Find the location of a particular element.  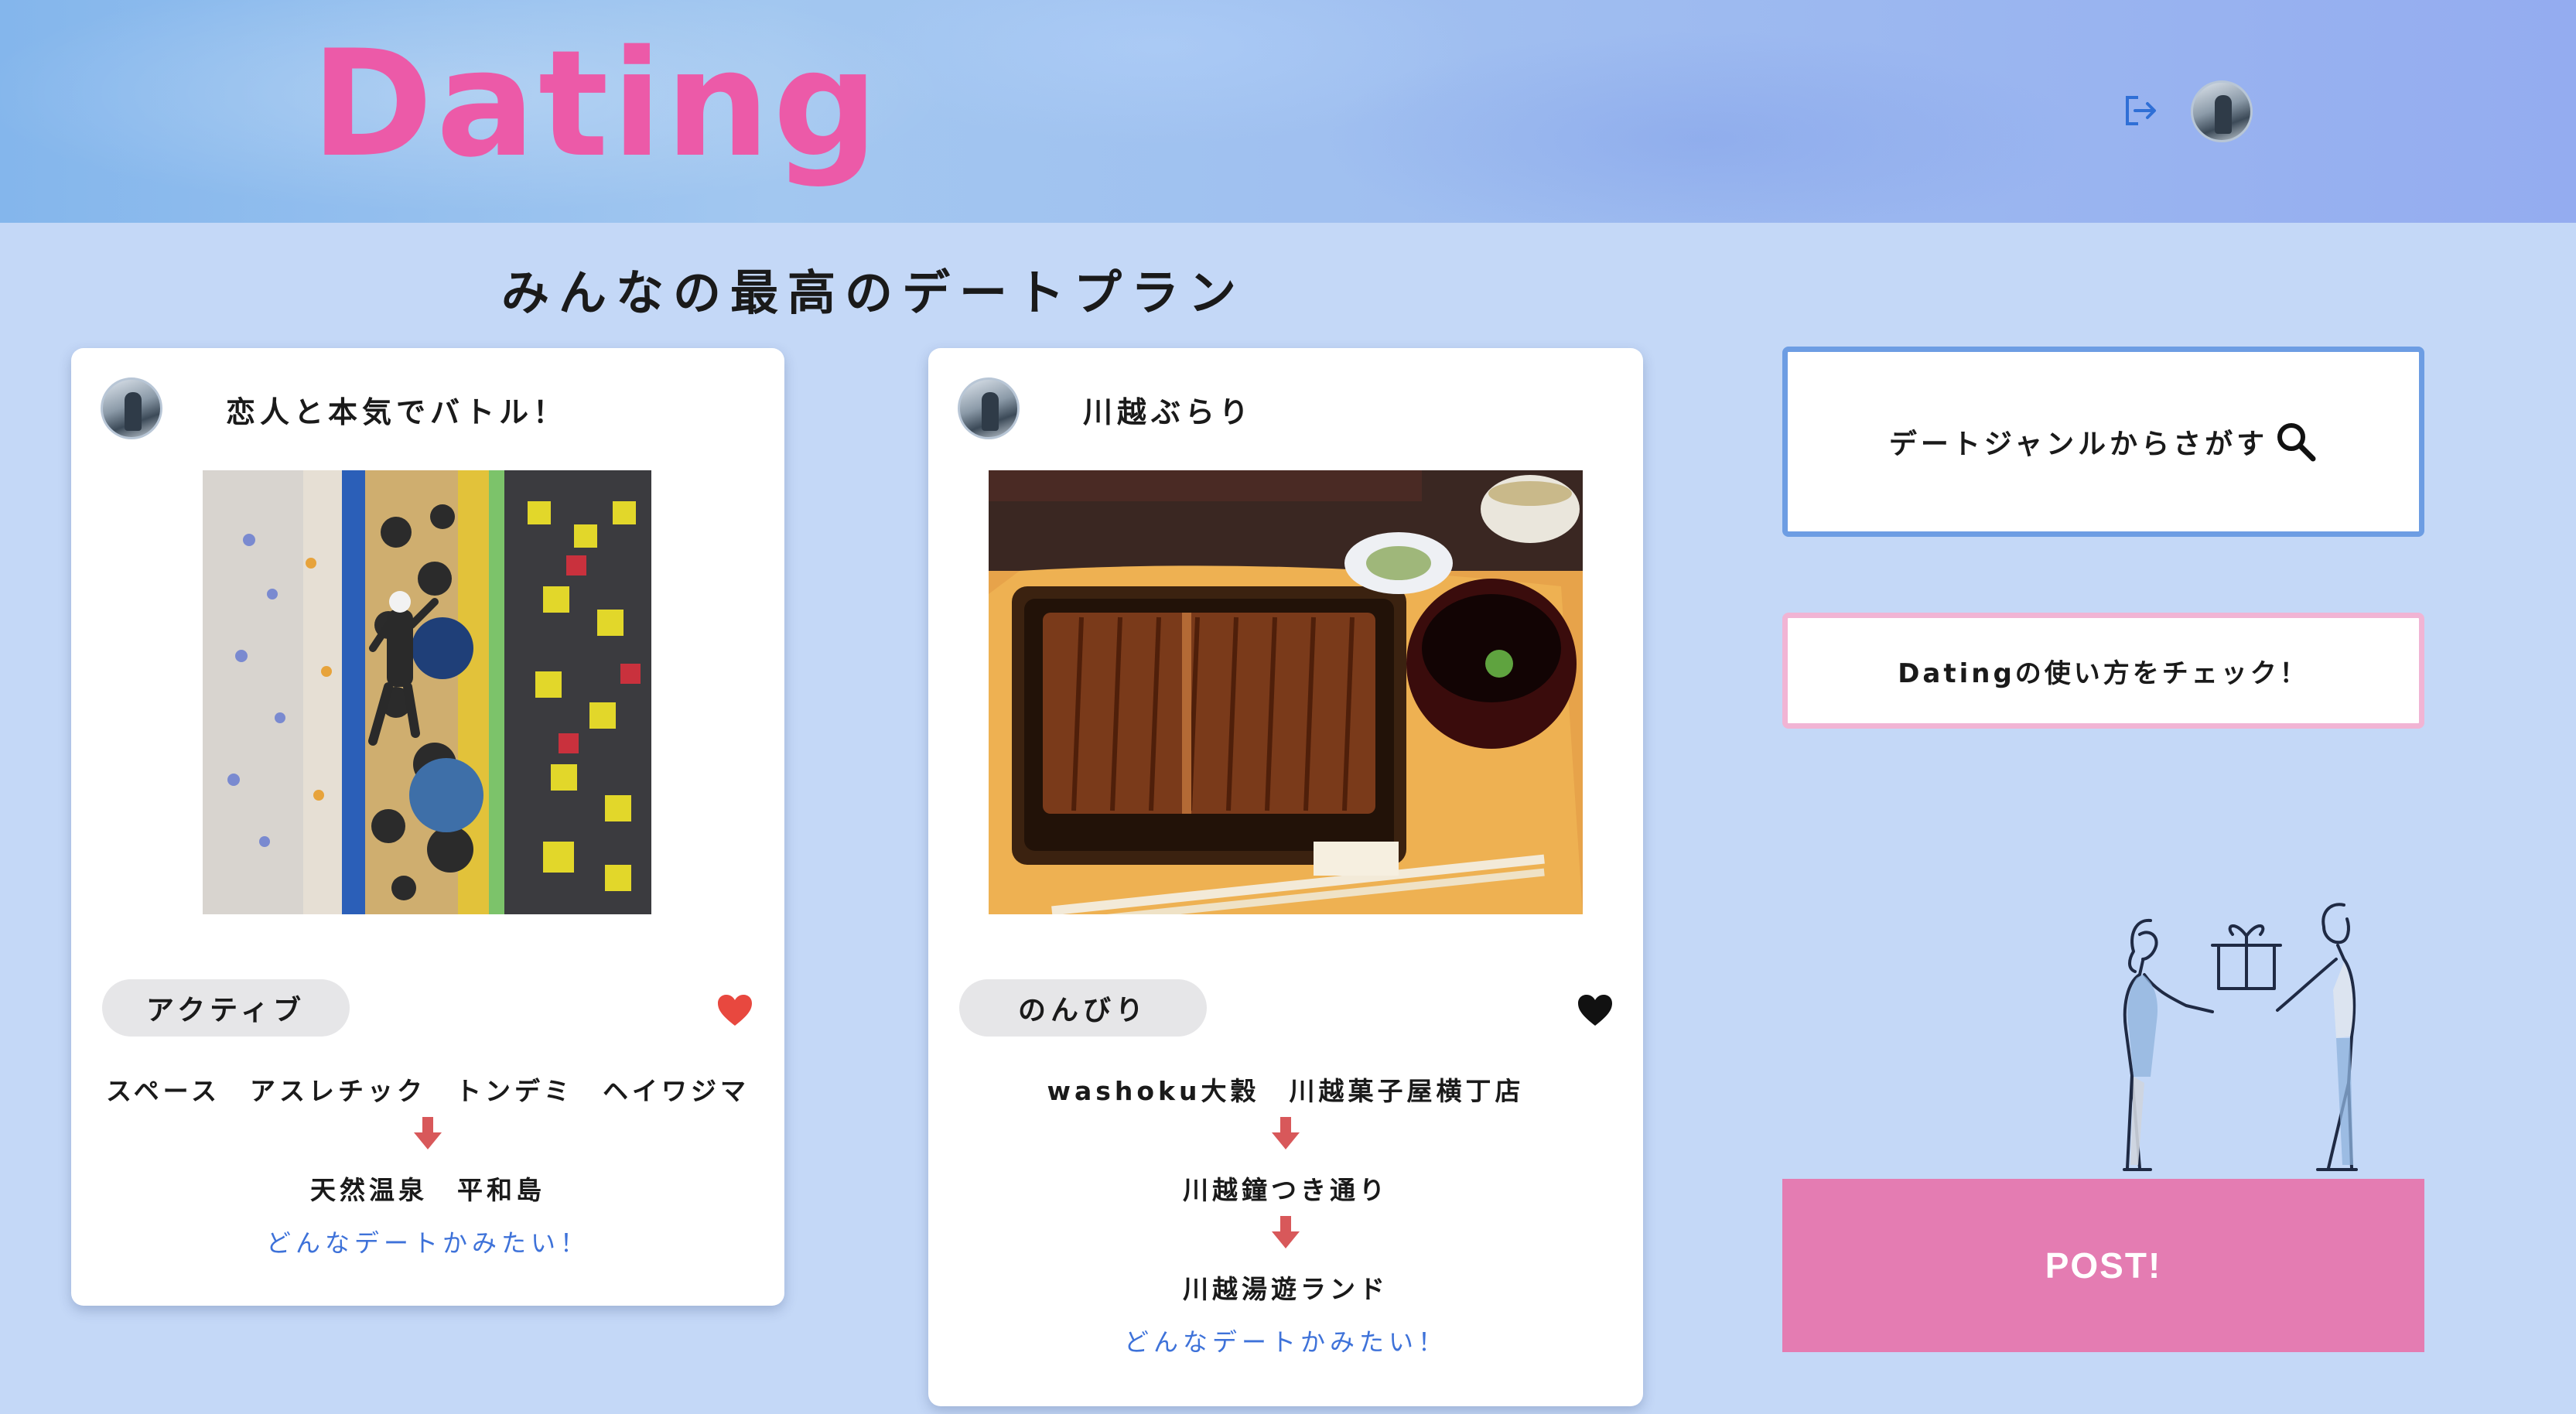

genre-tag: アクティブ is located at coordinates (226, 1008).